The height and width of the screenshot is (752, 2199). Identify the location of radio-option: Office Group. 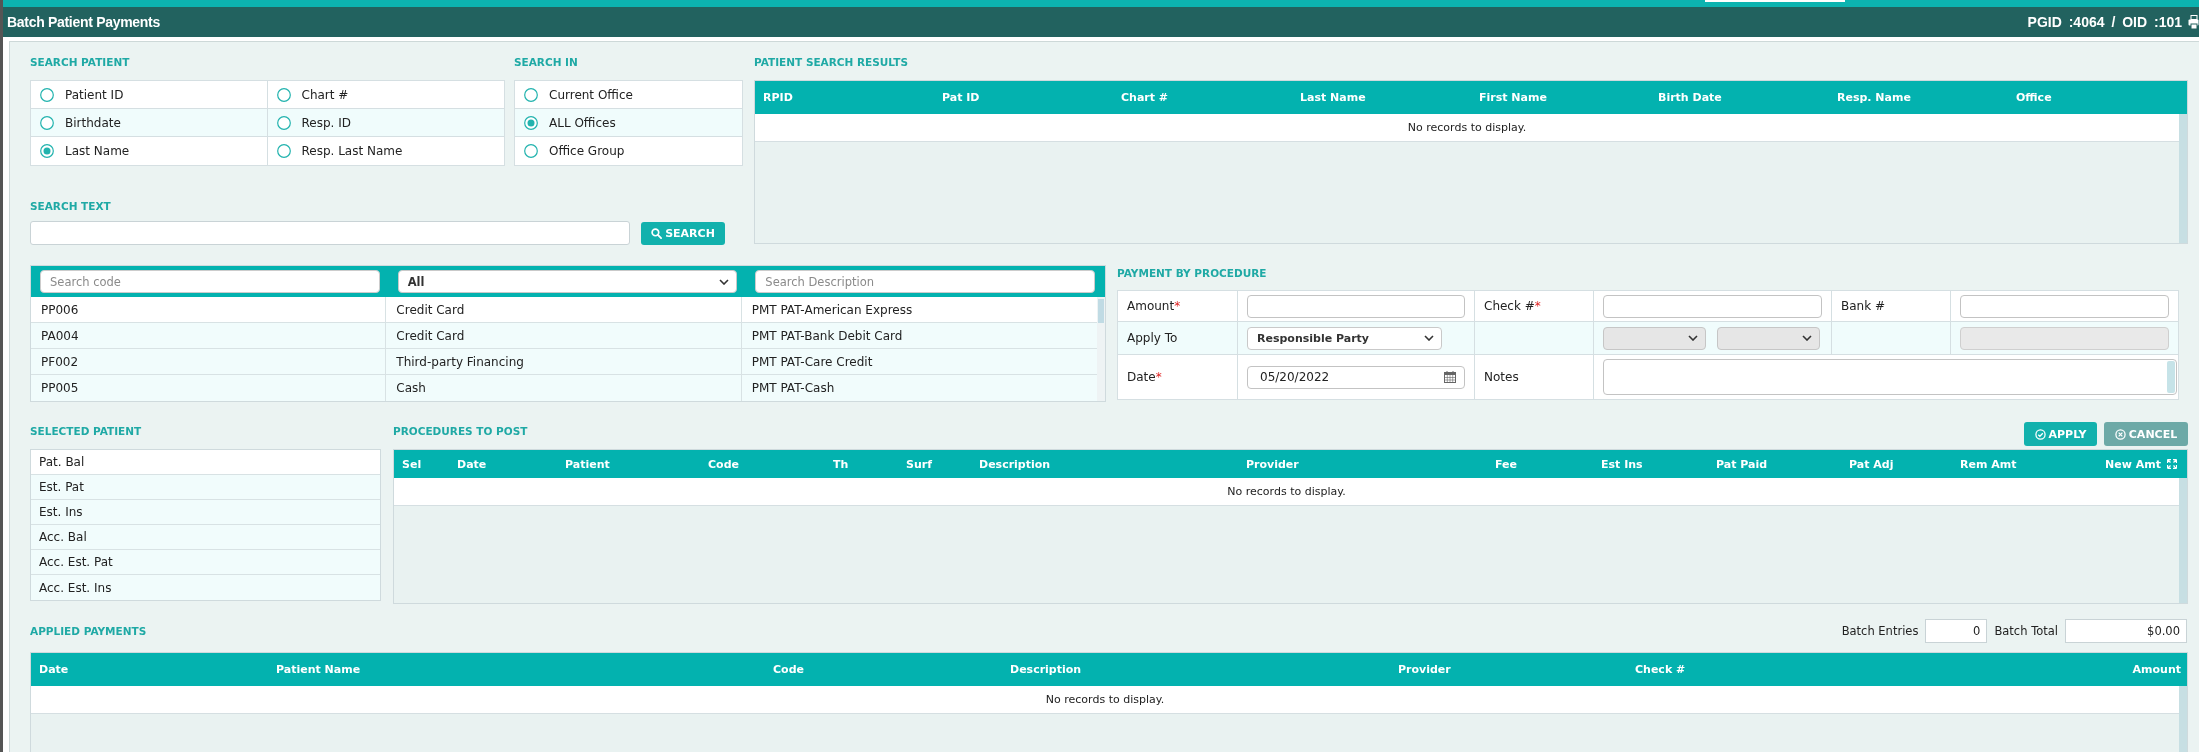
(574, 151).